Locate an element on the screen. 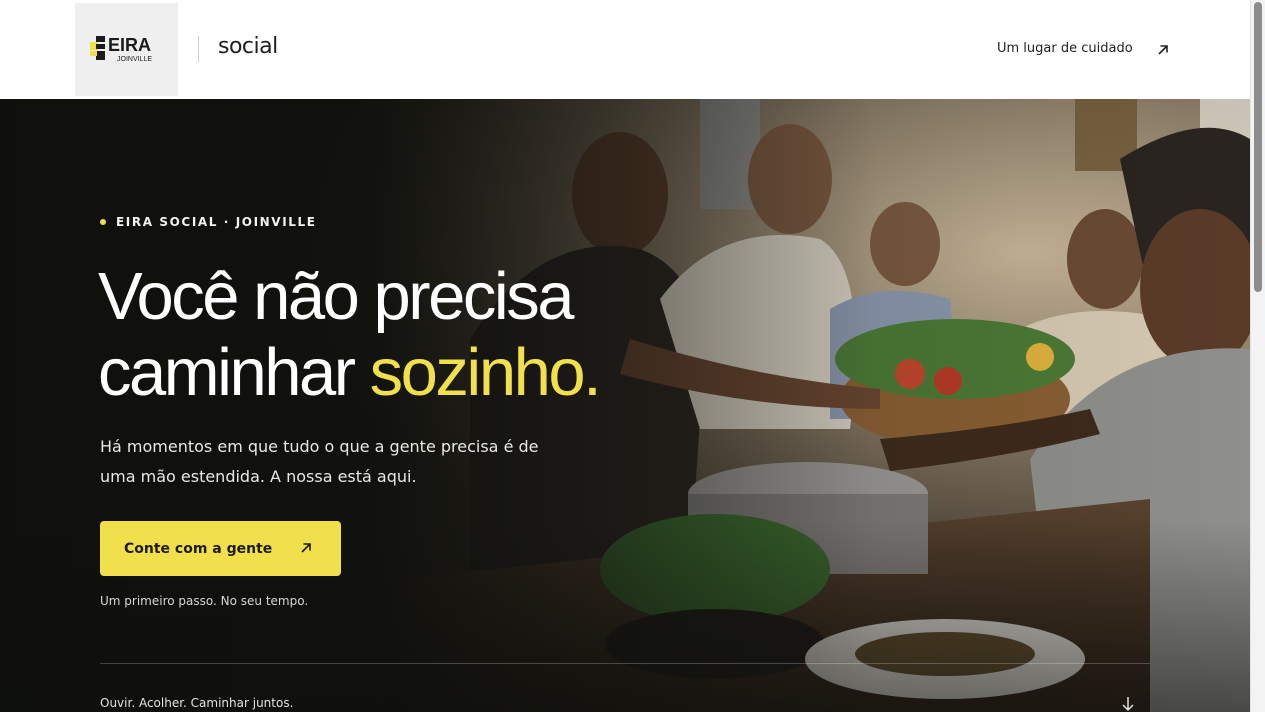 The height and width of the screenshot is (712, 1265). eyebrow-dot-icon is located at coordinates (103, 222).